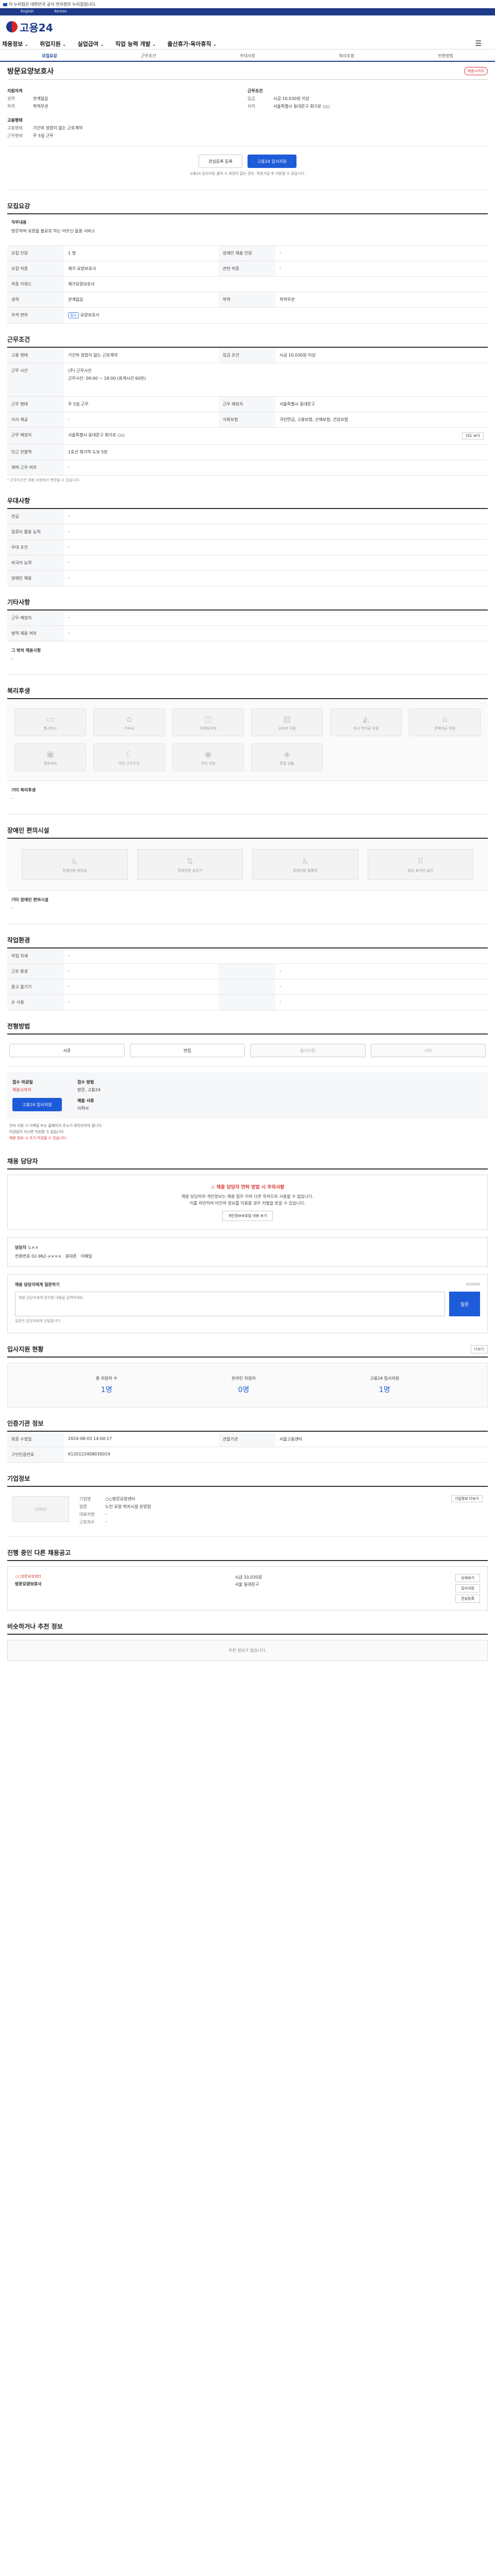 The width and height of the screenshot is (495, 2576). What do you see at coordinates (208, 754) in the screenshot?
I see `food-icon: ◉` at bounding box center [208, 754].